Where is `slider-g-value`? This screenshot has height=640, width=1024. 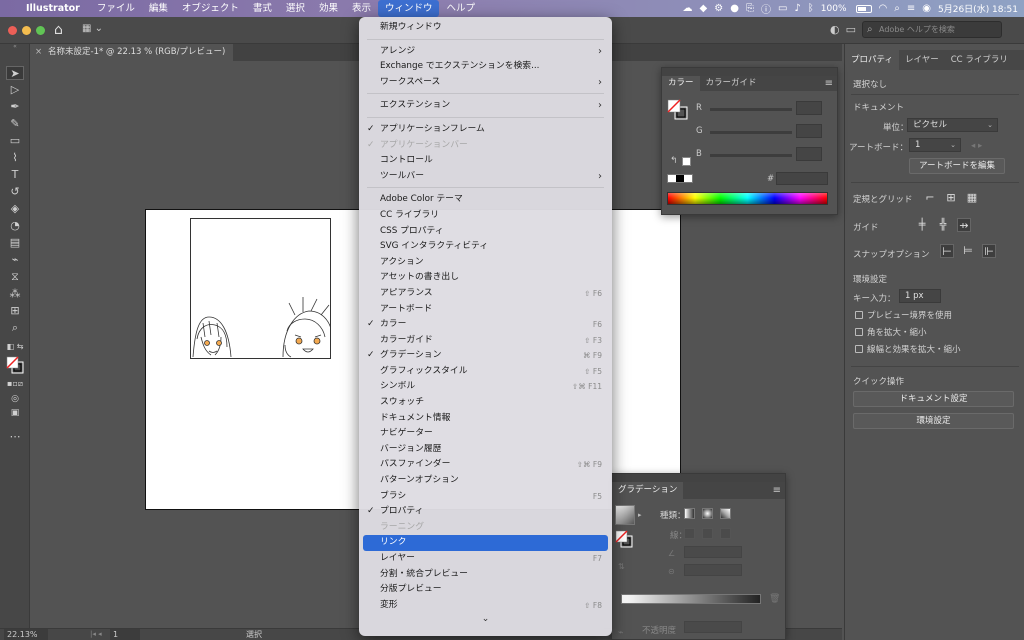
slider-g-value is located at coordinates (809, 131).